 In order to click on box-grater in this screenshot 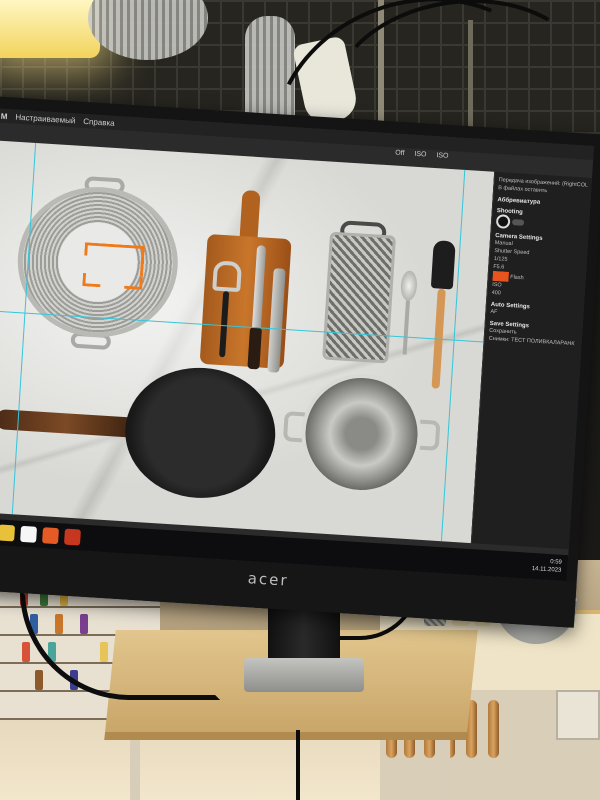, I will do `click(359, 297)`.